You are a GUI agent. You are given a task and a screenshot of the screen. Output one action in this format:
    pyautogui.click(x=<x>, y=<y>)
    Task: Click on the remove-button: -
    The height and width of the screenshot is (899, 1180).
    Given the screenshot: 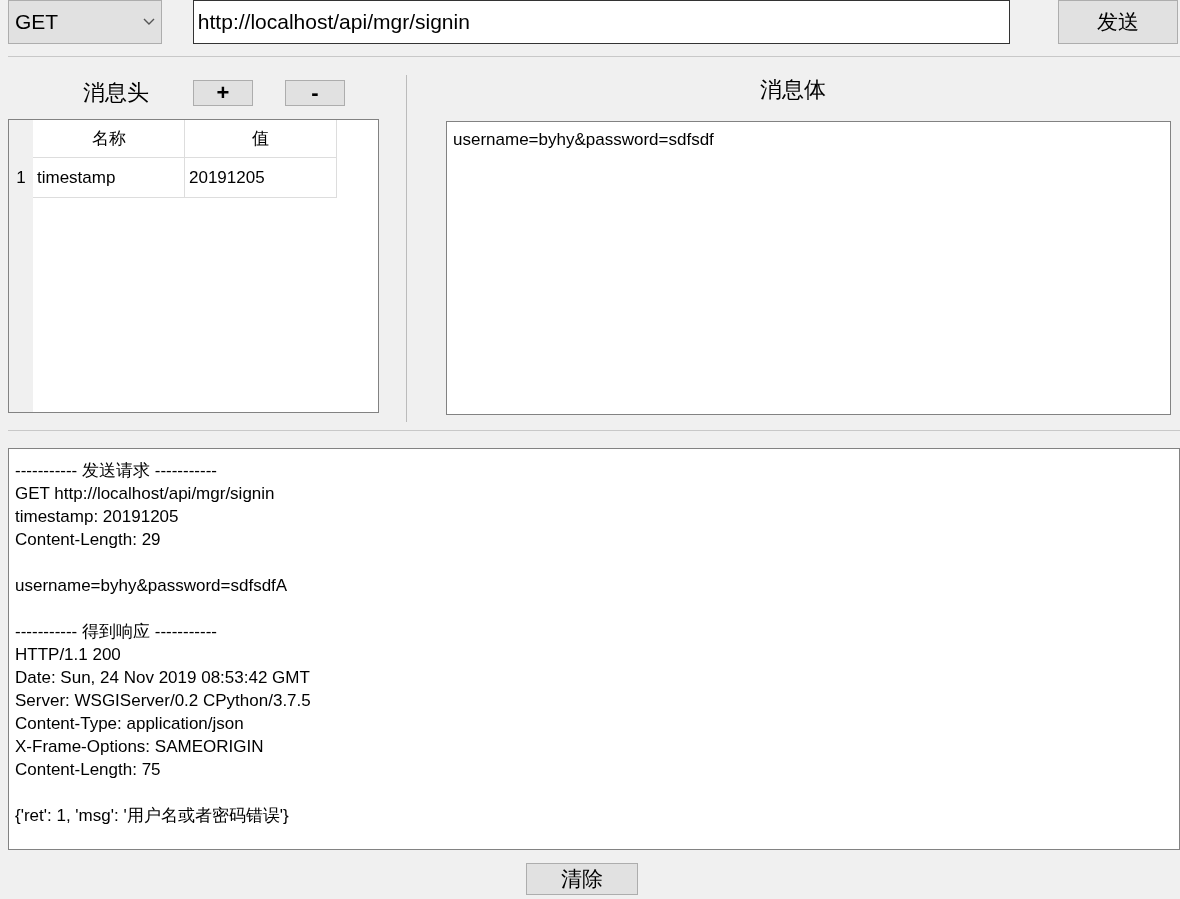 What is the action you would take?
    pyautogui.click(x=315, y=93)
    